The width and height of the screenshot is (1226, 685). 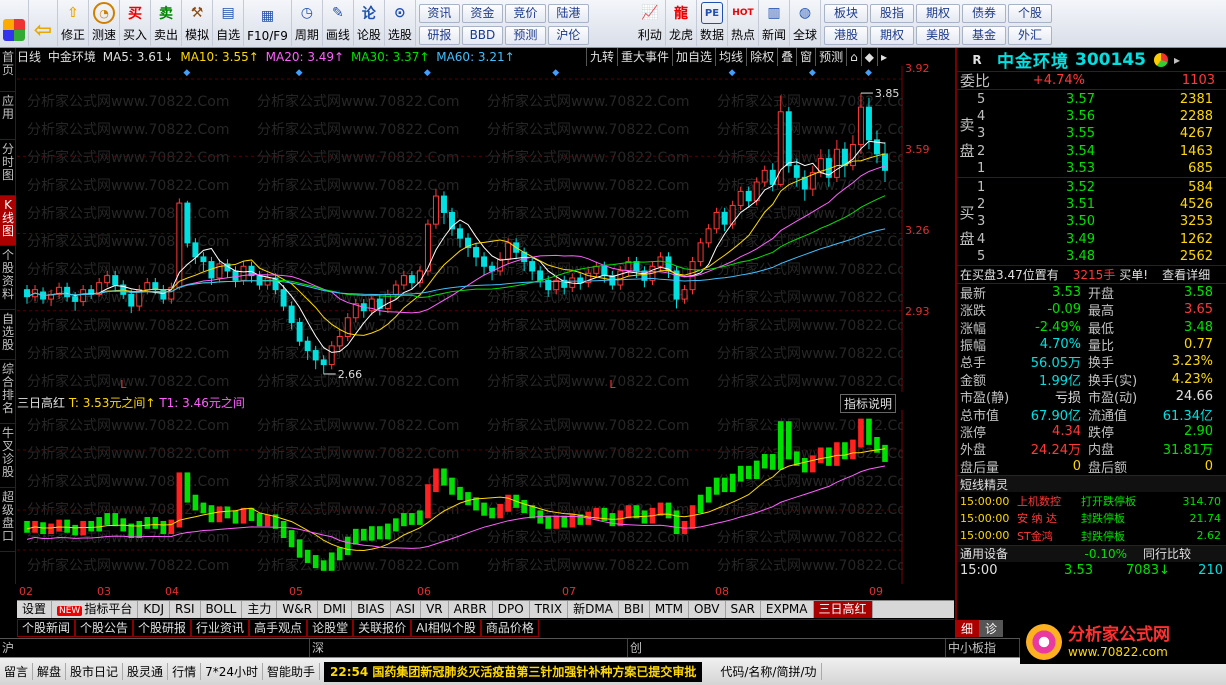 What do you see at coordinates (601, 57) in the screenshot?
I see `tool-nine-turn: 九转` at bounding box center [601, 57].